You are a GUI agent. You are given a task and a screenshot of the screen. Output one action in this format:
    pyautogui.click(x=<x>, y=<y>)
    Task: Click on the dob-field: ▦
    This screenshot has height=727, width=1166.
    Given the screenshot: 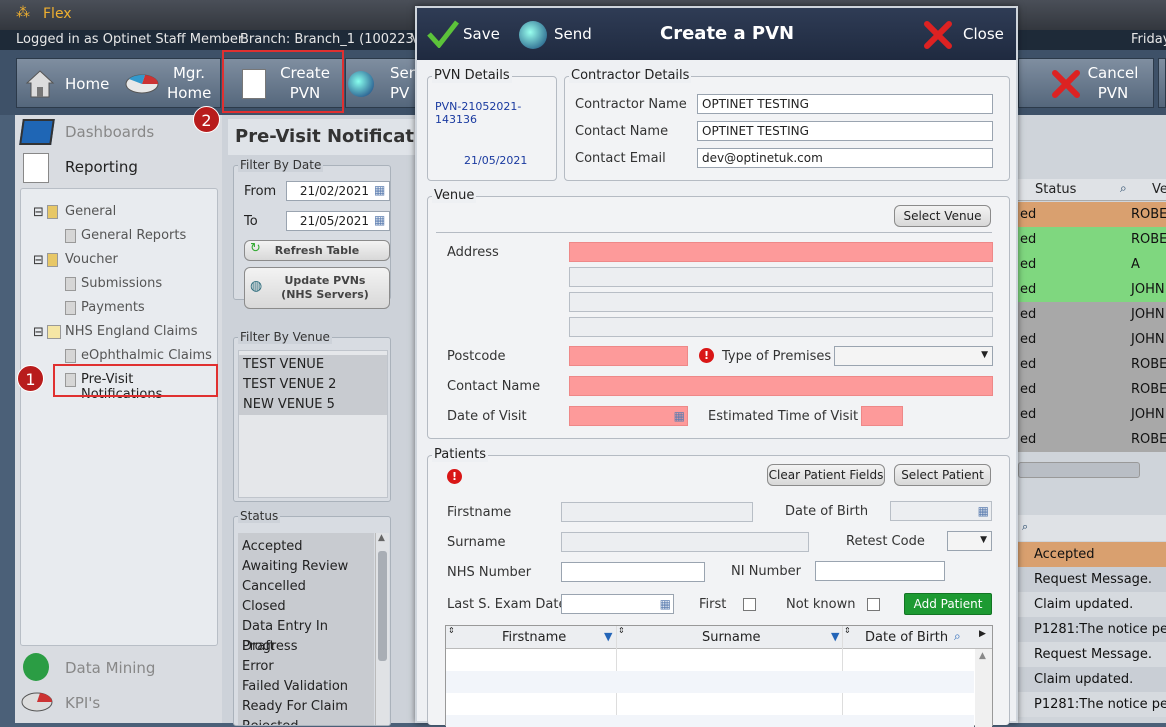 What is the action you would take?
    pyautogui.click(x=941, y=511)
    